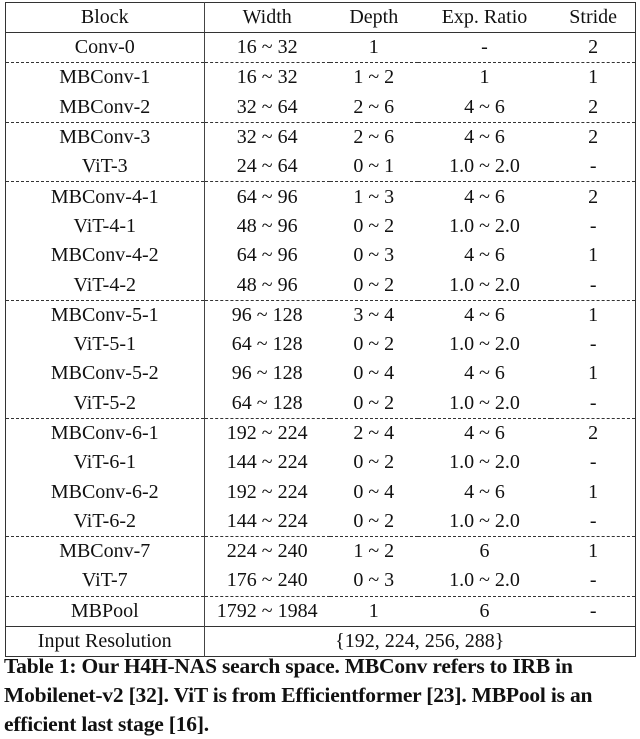  Describe the element at coordinates (320, 256) in the screenshot. I see `table-row: MBConv-4-2 64 ~ 96 0 ~ 3 4 ~ 6 1` at that location.